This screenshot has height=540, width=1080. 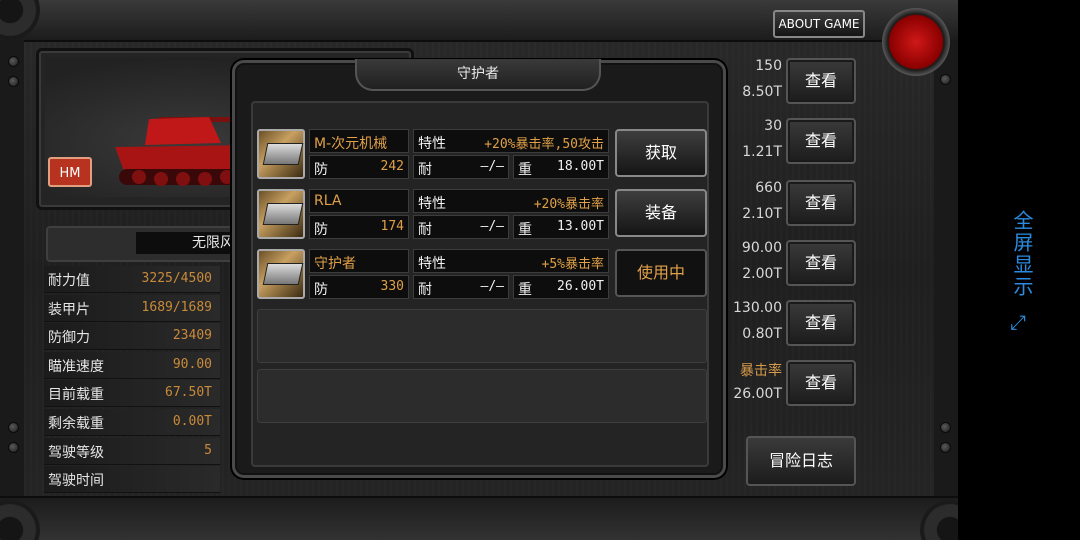 I want to click on hm-badge: HM, so click(x=70, y=172).